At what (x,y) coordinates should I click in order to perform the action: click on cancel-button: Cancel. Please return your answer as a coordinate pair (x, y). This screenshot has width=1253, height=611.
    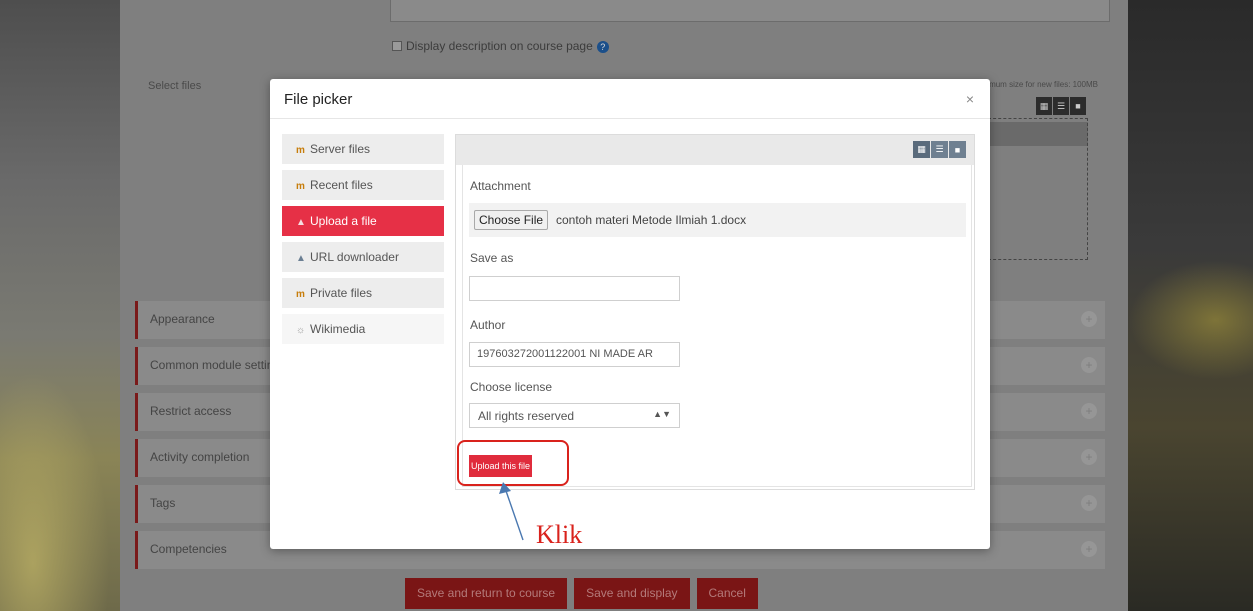
    Looking at the image, I should click on (727, 593).